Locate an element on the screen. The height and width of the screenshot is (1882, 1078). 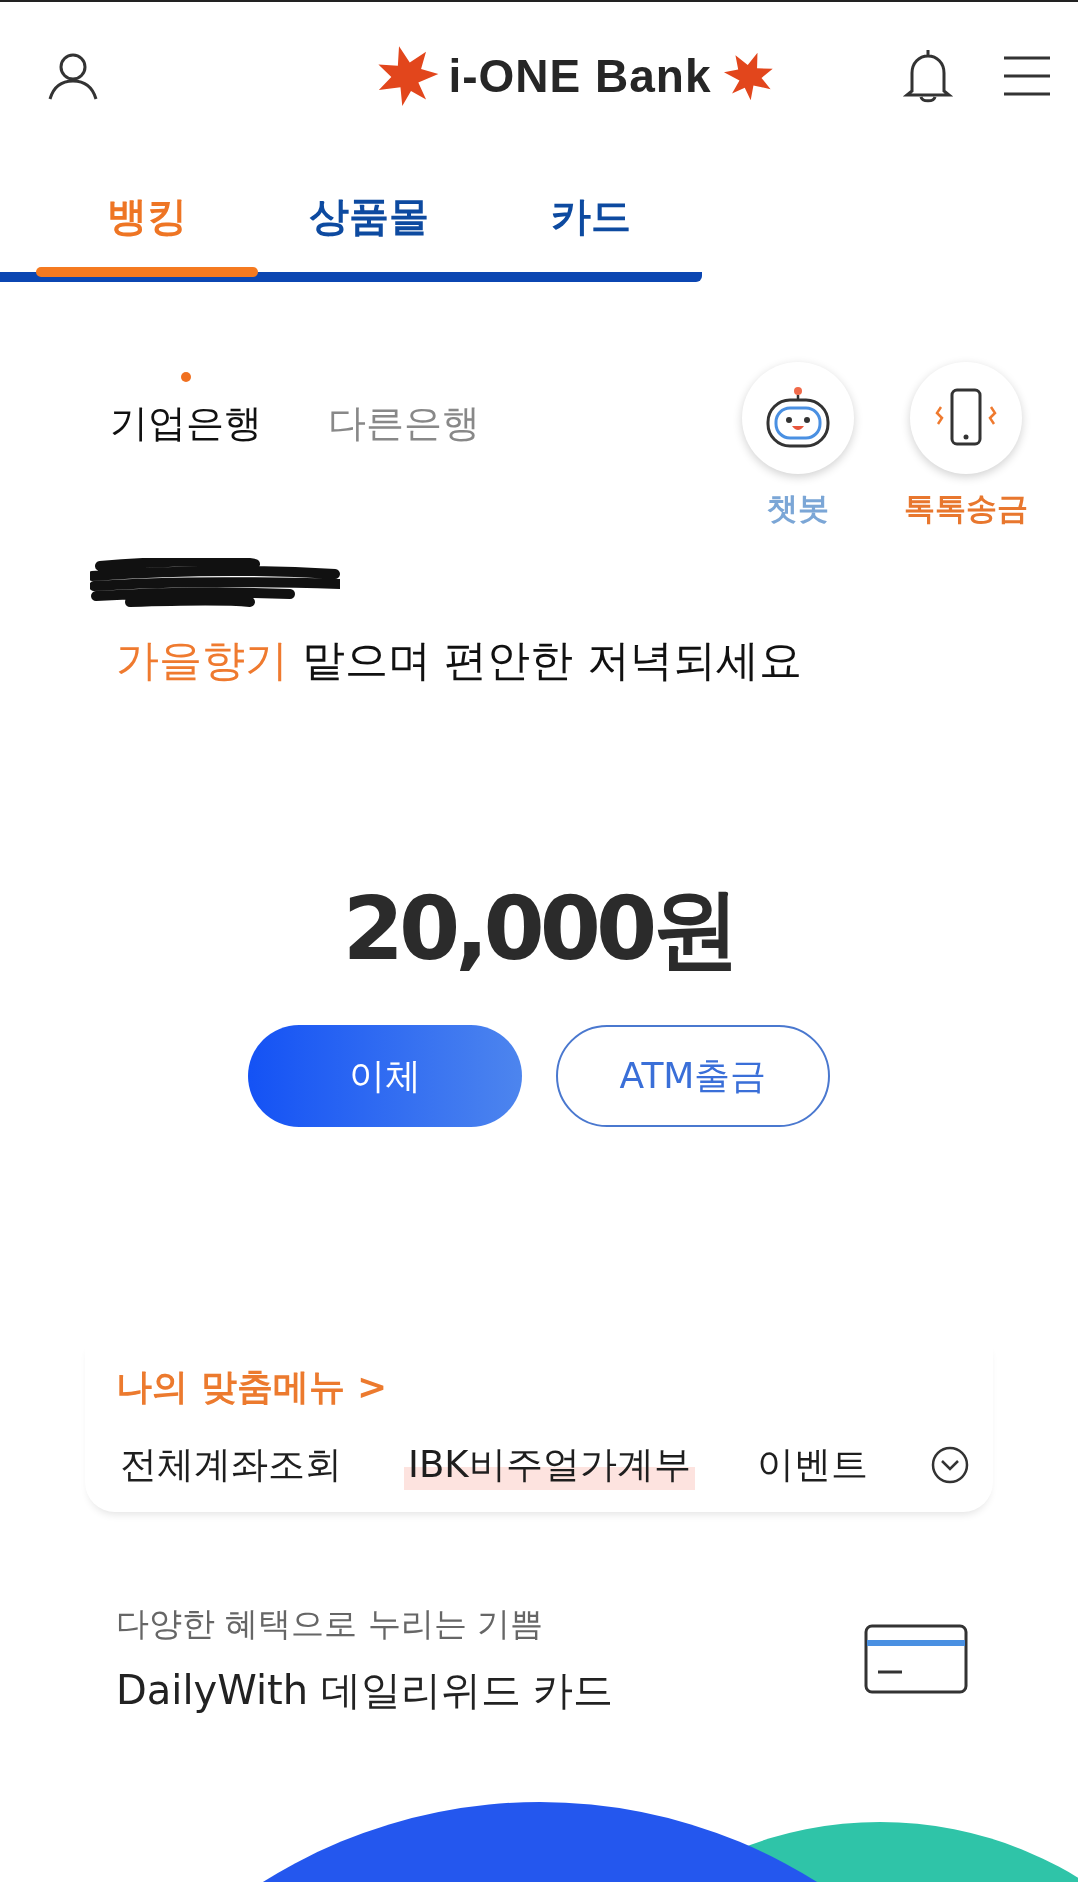
vibrating-phone-icon is located at coordinates (966, 418).